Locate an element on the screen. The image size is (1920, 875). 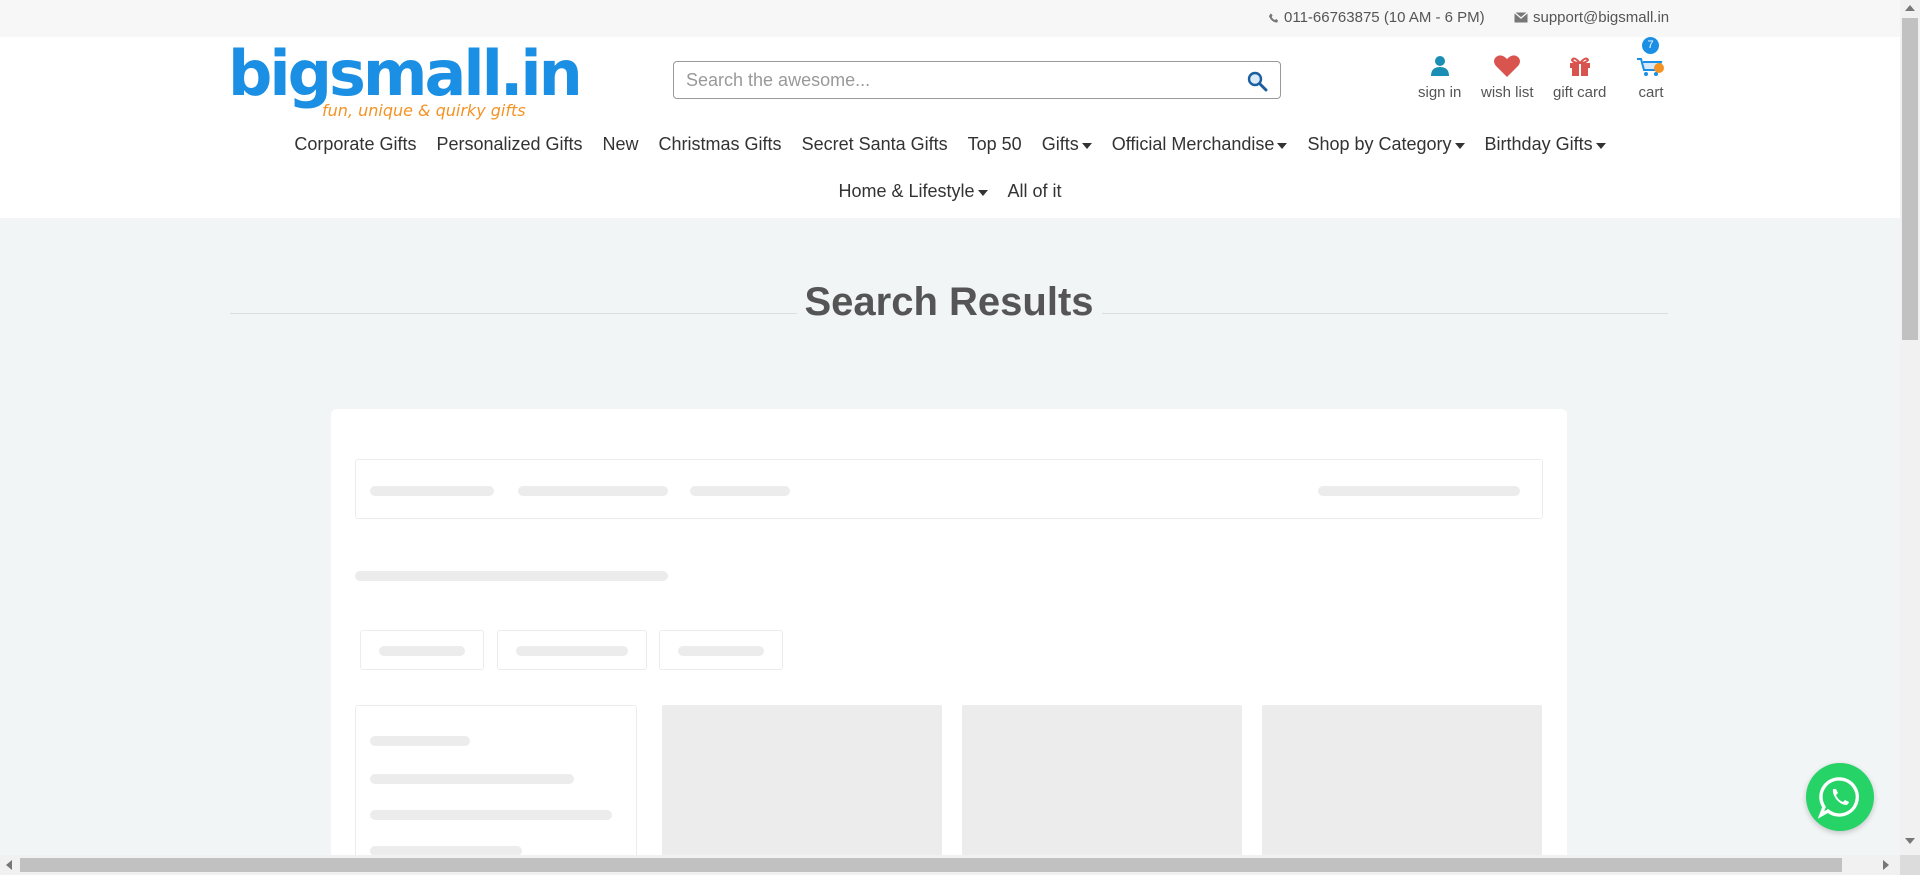
nav-item-label: Christmas Gifts is located at coordinates (720, 144).